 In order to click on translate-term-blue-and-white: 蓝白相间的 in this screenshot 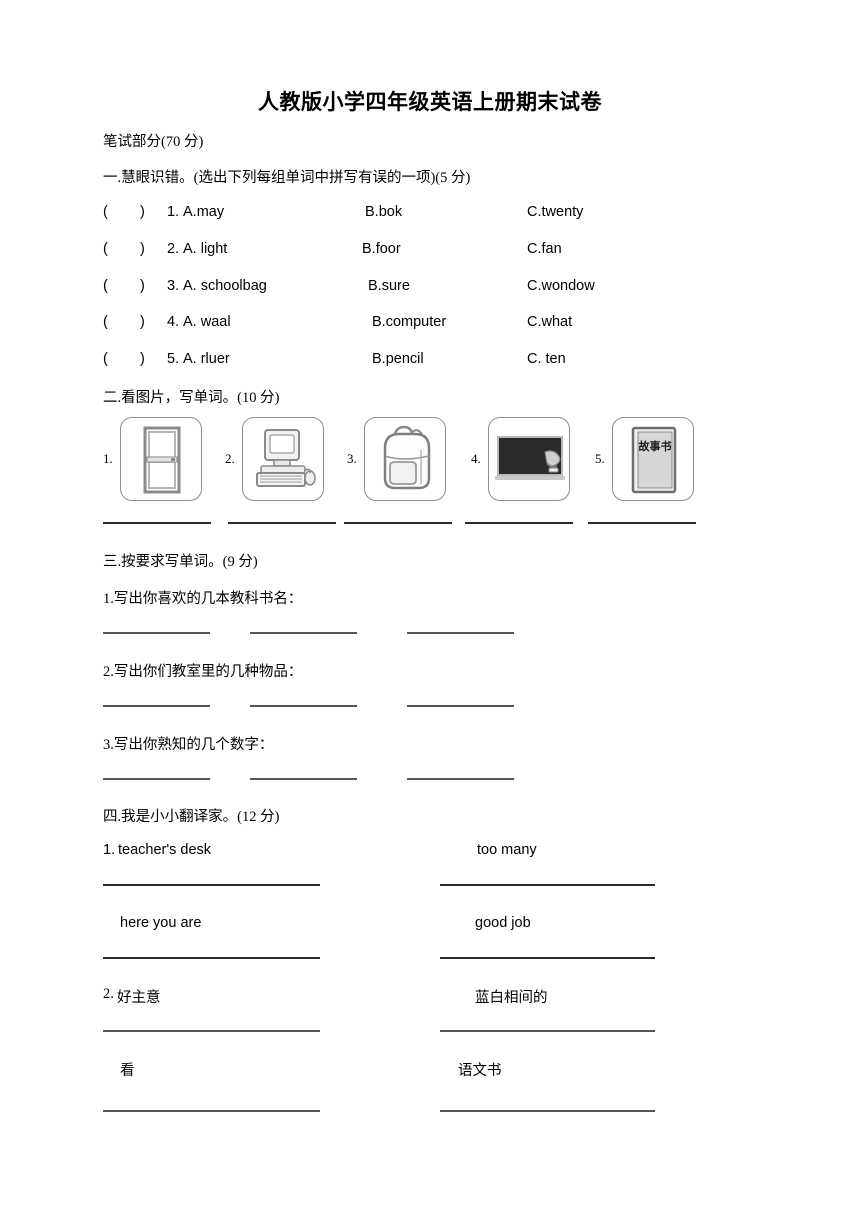, I will do `click(511, 998)`.